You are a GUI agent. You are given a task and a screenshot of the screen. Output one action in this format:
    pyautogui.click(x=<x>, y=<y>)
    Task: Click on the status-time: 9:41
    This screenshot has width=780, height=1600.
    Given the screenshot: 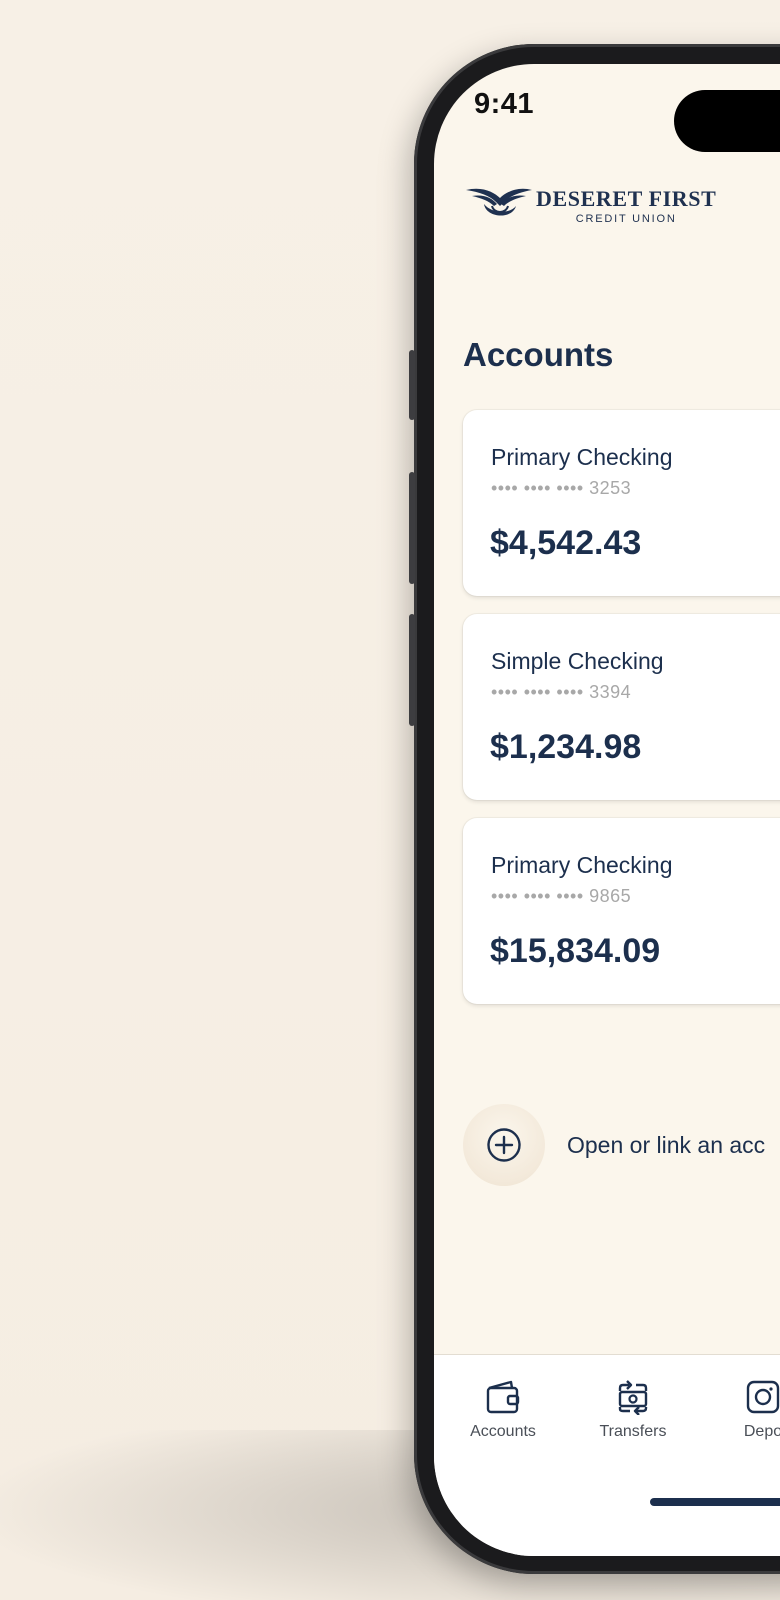 What is the action you would take?
    pyautogui.click(x=504, y=104)
    